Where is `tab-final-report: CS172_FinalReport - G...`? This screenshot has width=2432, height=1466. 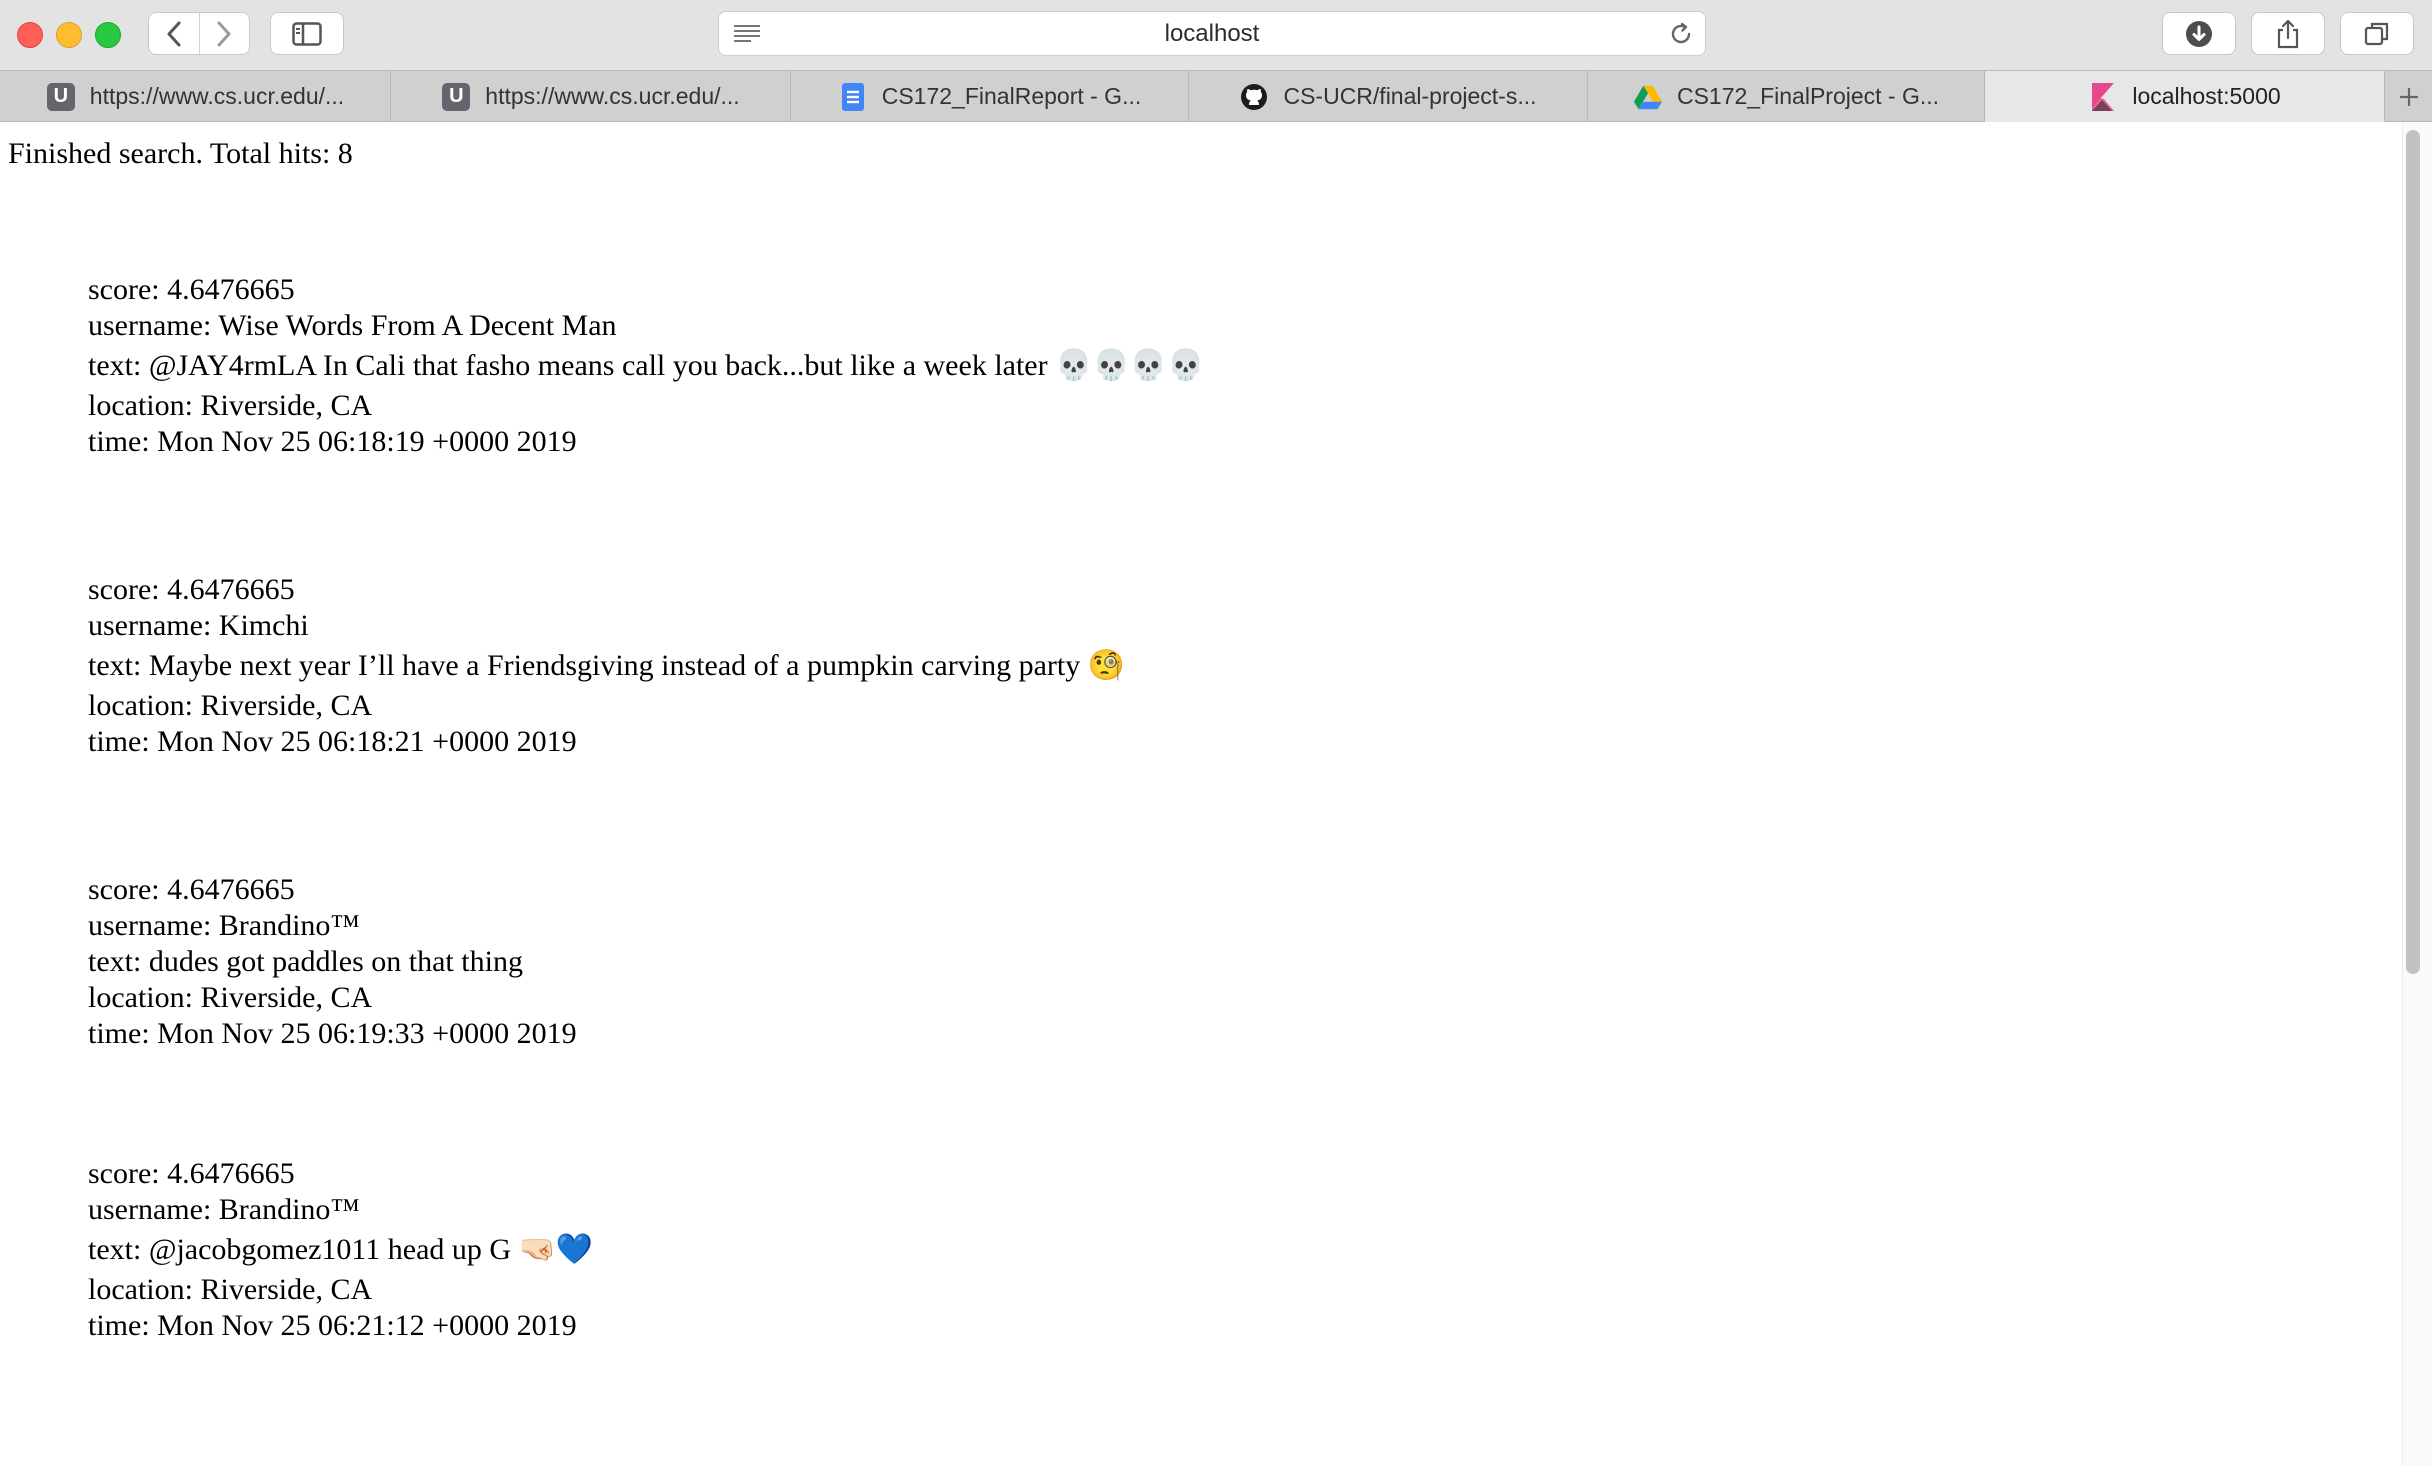
tab-final-report: CS172_FinalReport - G... is located at coordinates (990, 96).